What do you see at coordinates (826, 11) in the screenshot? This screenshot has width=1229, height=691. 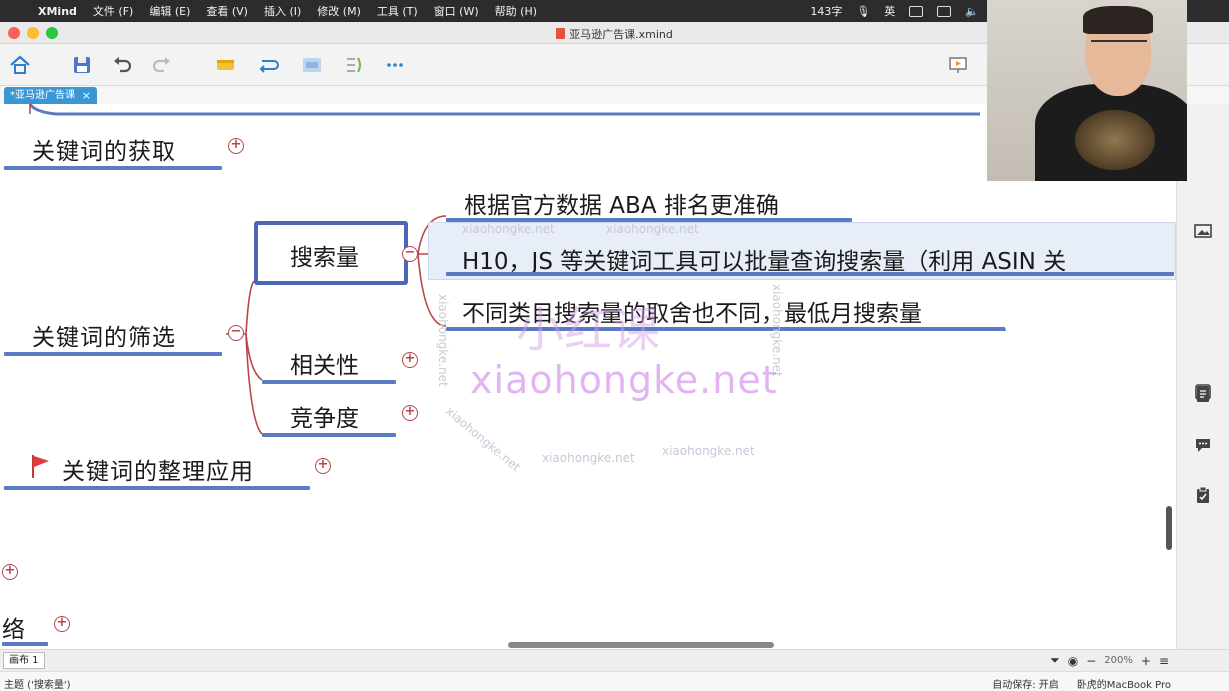 I see `word-count: 143字` at bounding box center [826, 11].